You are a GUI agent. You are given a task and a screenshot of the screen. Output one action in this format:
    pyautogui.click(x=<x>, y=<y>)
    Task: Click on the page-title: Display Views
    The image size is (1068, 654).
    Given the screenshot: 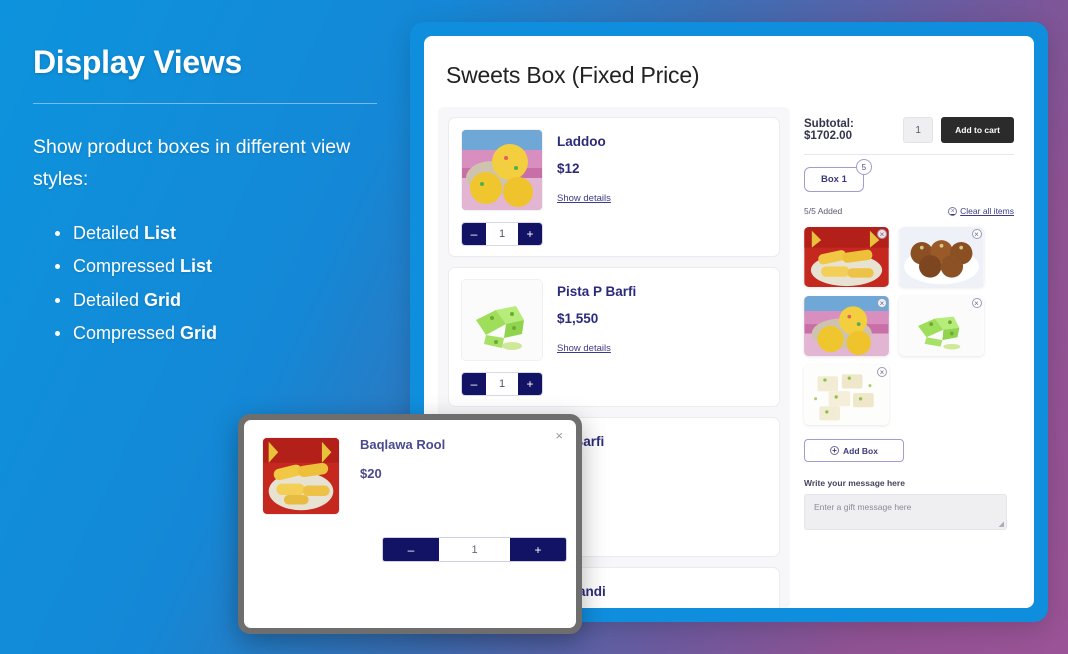 What is the action you would take?
    pyautogui.click(x=137, y=62)
    